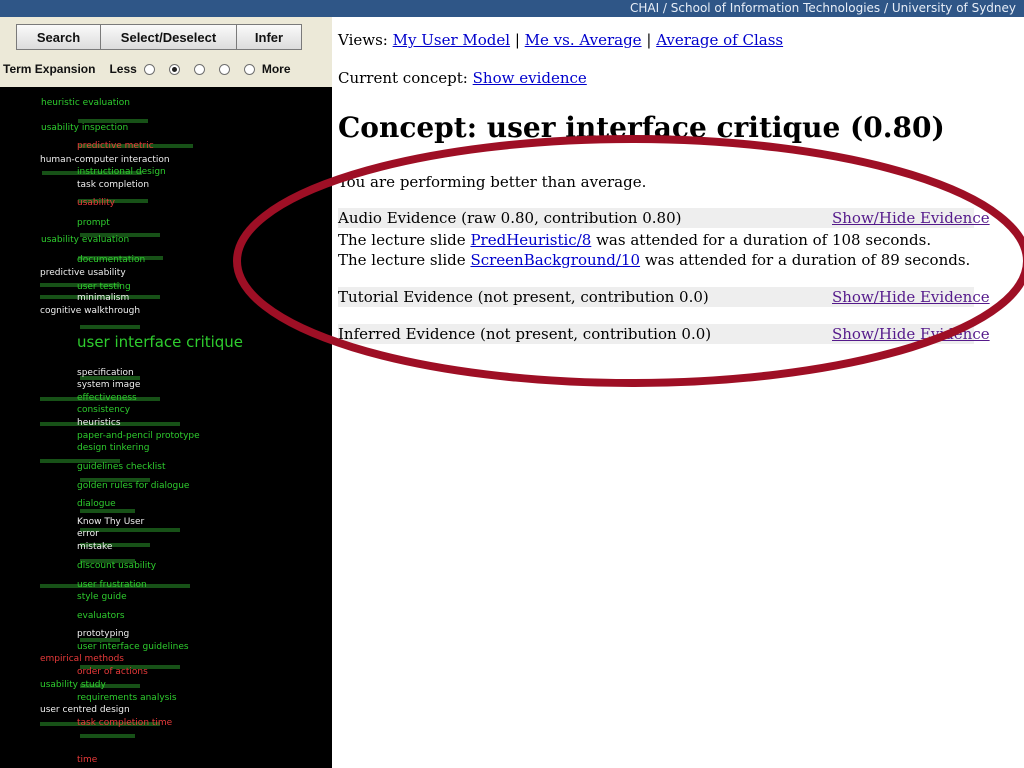 The height and width of the screenshot is (768, 1024). I want to click on concept-term: evaluators, so click(101, 616).